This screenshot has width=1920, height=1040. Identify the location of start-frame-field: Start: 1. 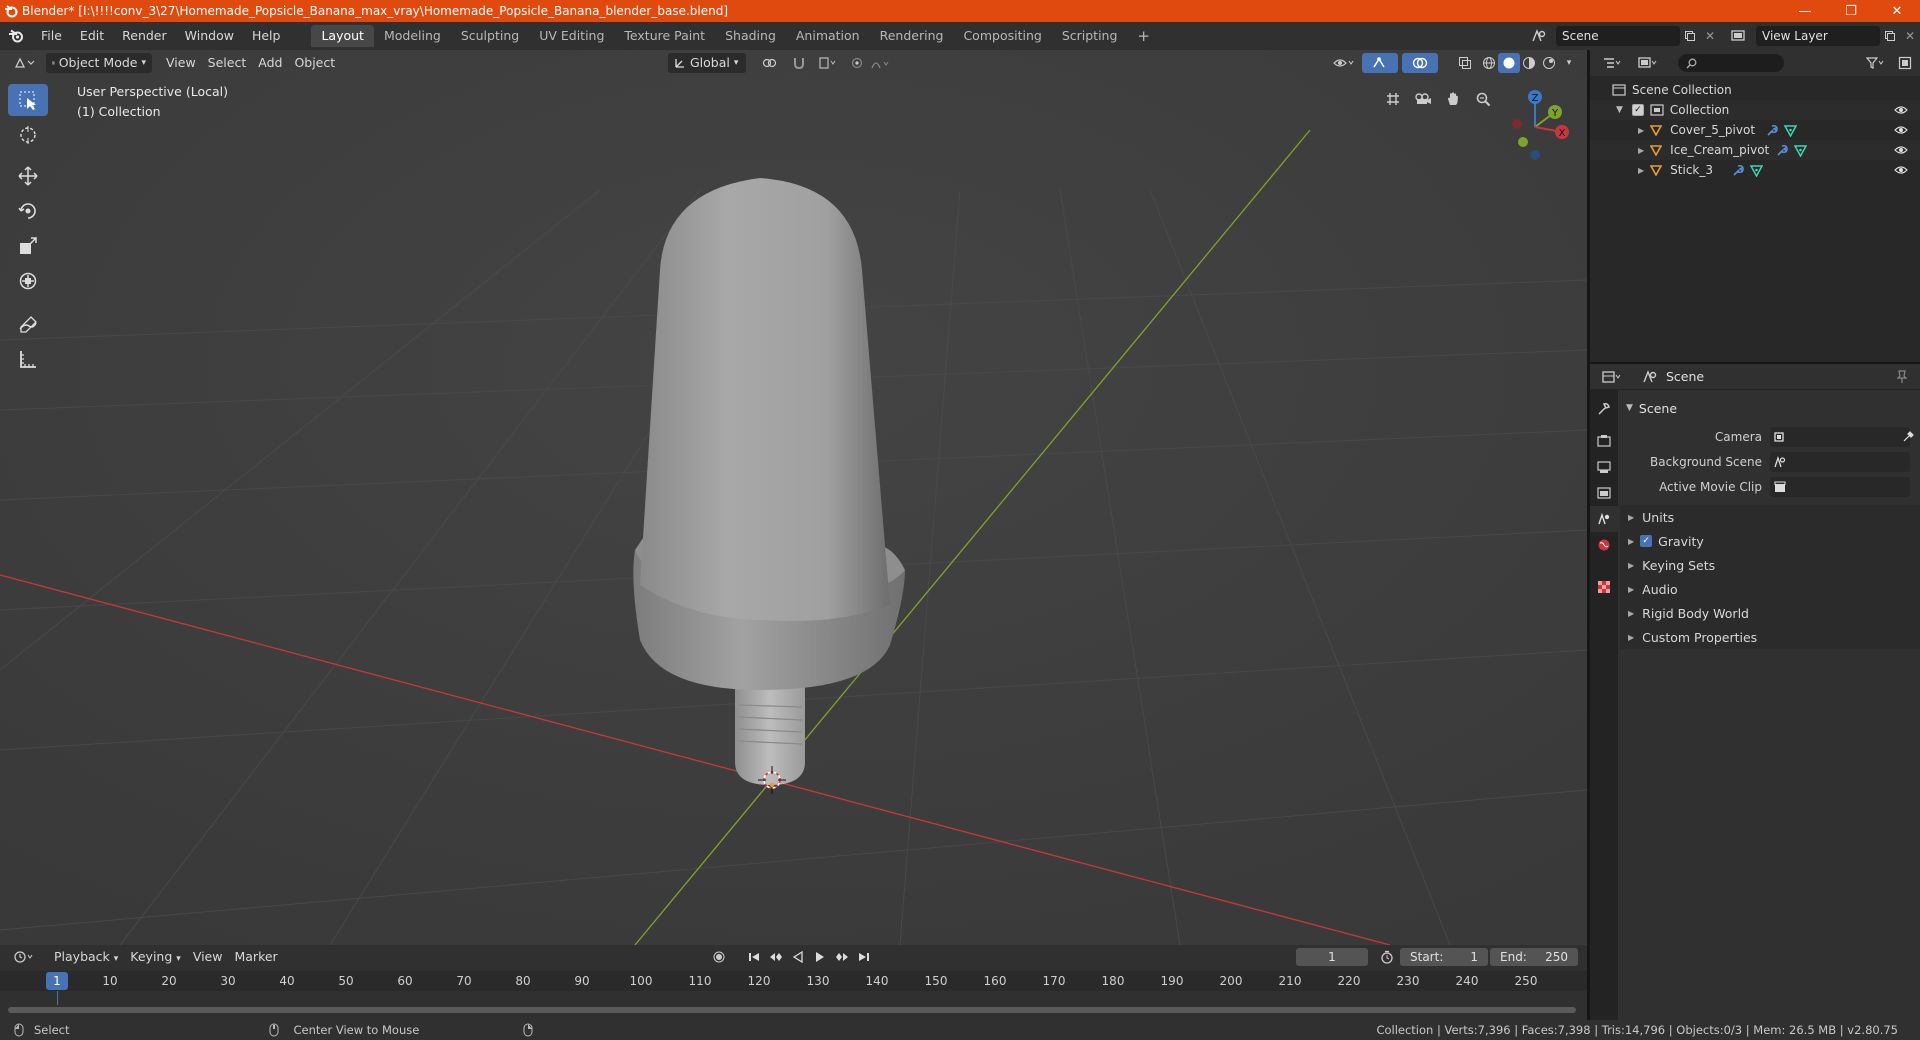
(1444, 957).